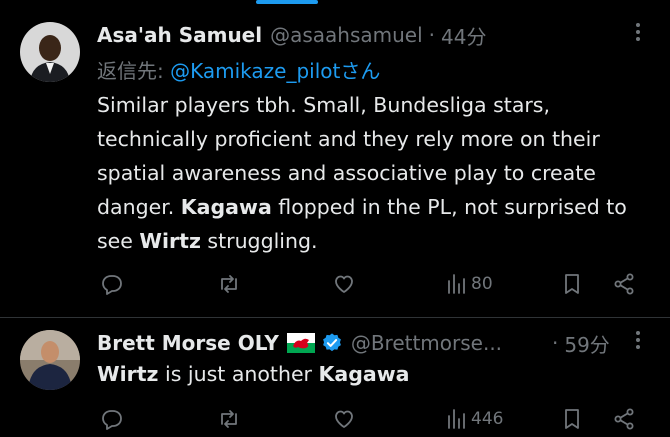 Image resolution: width=670 pixels, height=437 pixels. I want to click on author-line: Asa'ah Samuel @asaahsamuel · 44分, so click(291, 35).